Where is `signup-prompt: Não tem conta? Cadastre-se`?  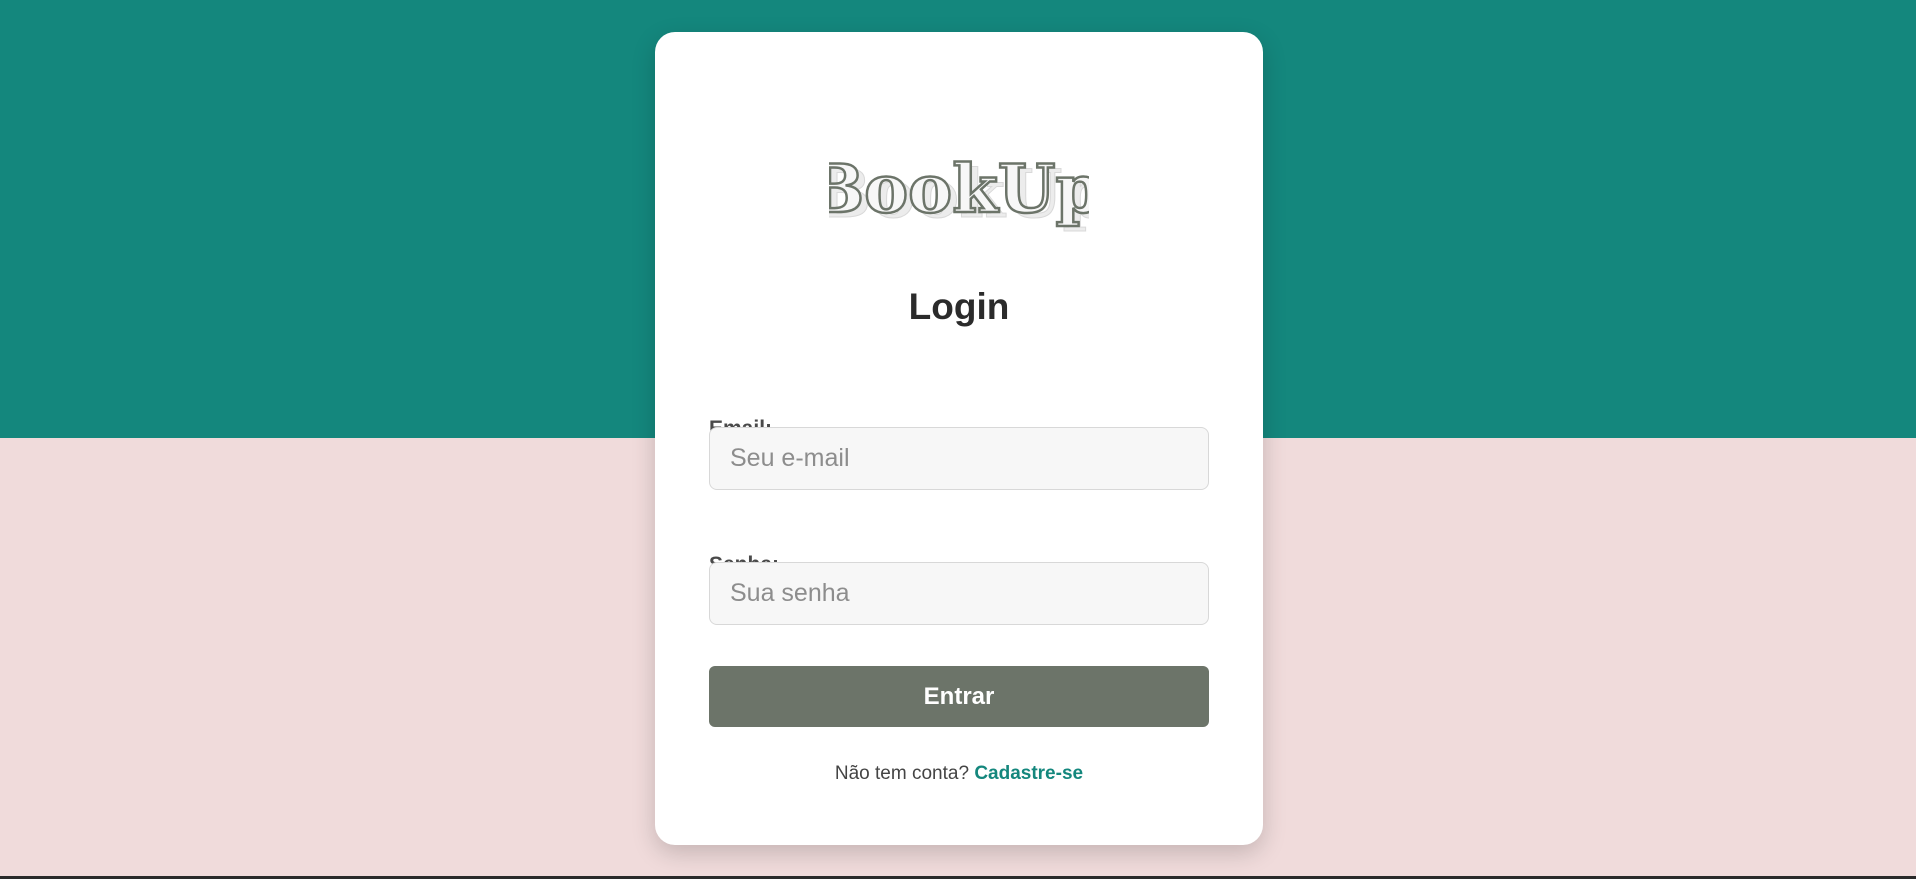
signup-prompt: Não tem conta? Cadastre-se is located at coordinates (959, 774).